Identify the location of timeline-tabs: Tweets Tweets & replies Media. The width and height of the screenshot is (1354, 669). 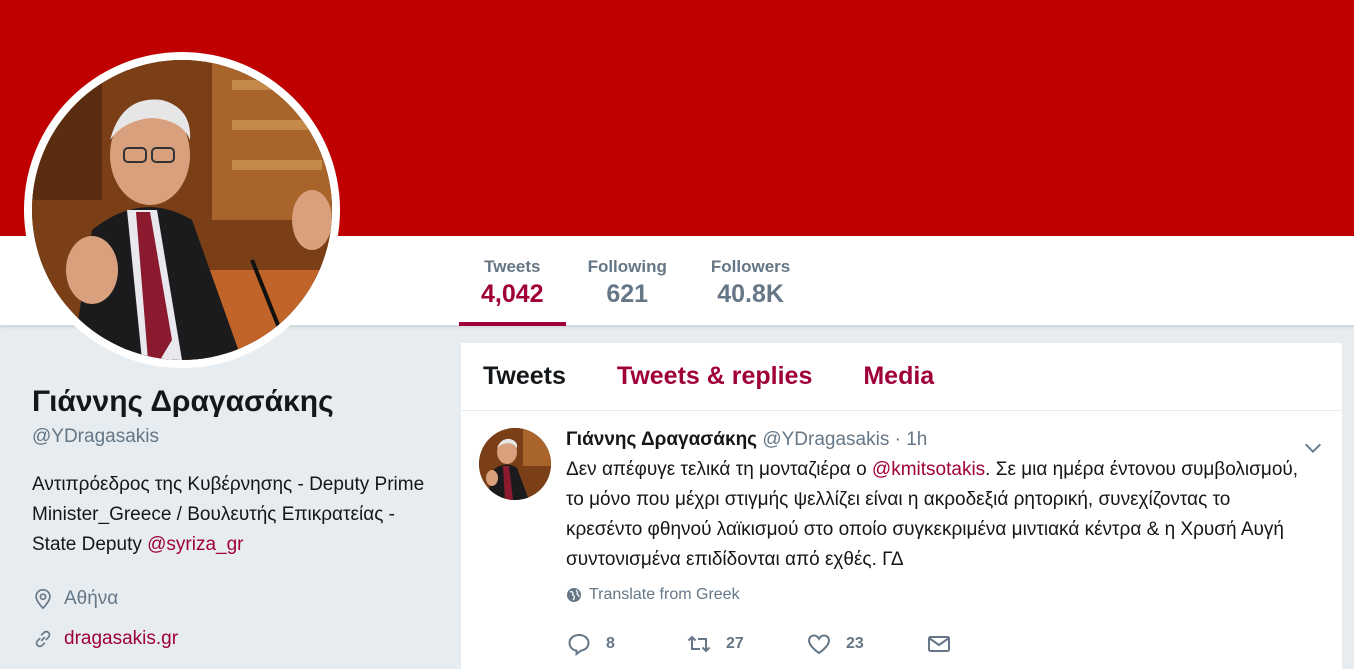
(901, 377).